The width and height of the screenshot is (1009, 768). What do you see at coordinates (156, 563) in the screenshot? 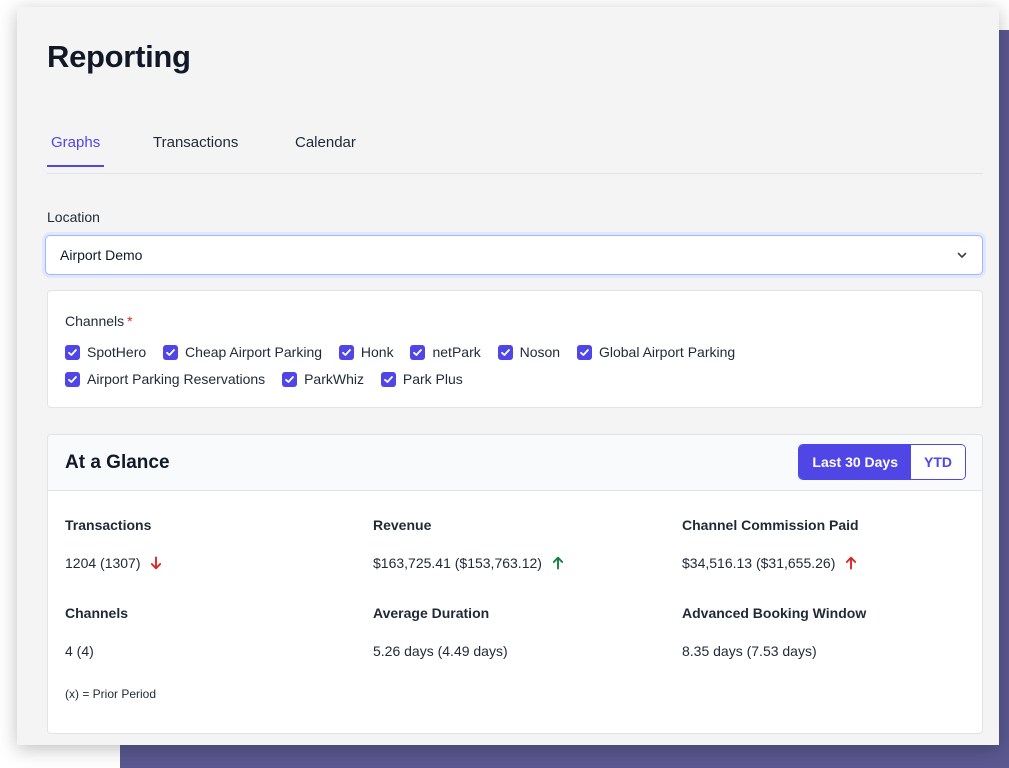
I see `arrow-down-icon` at bounding box center [156, 563].